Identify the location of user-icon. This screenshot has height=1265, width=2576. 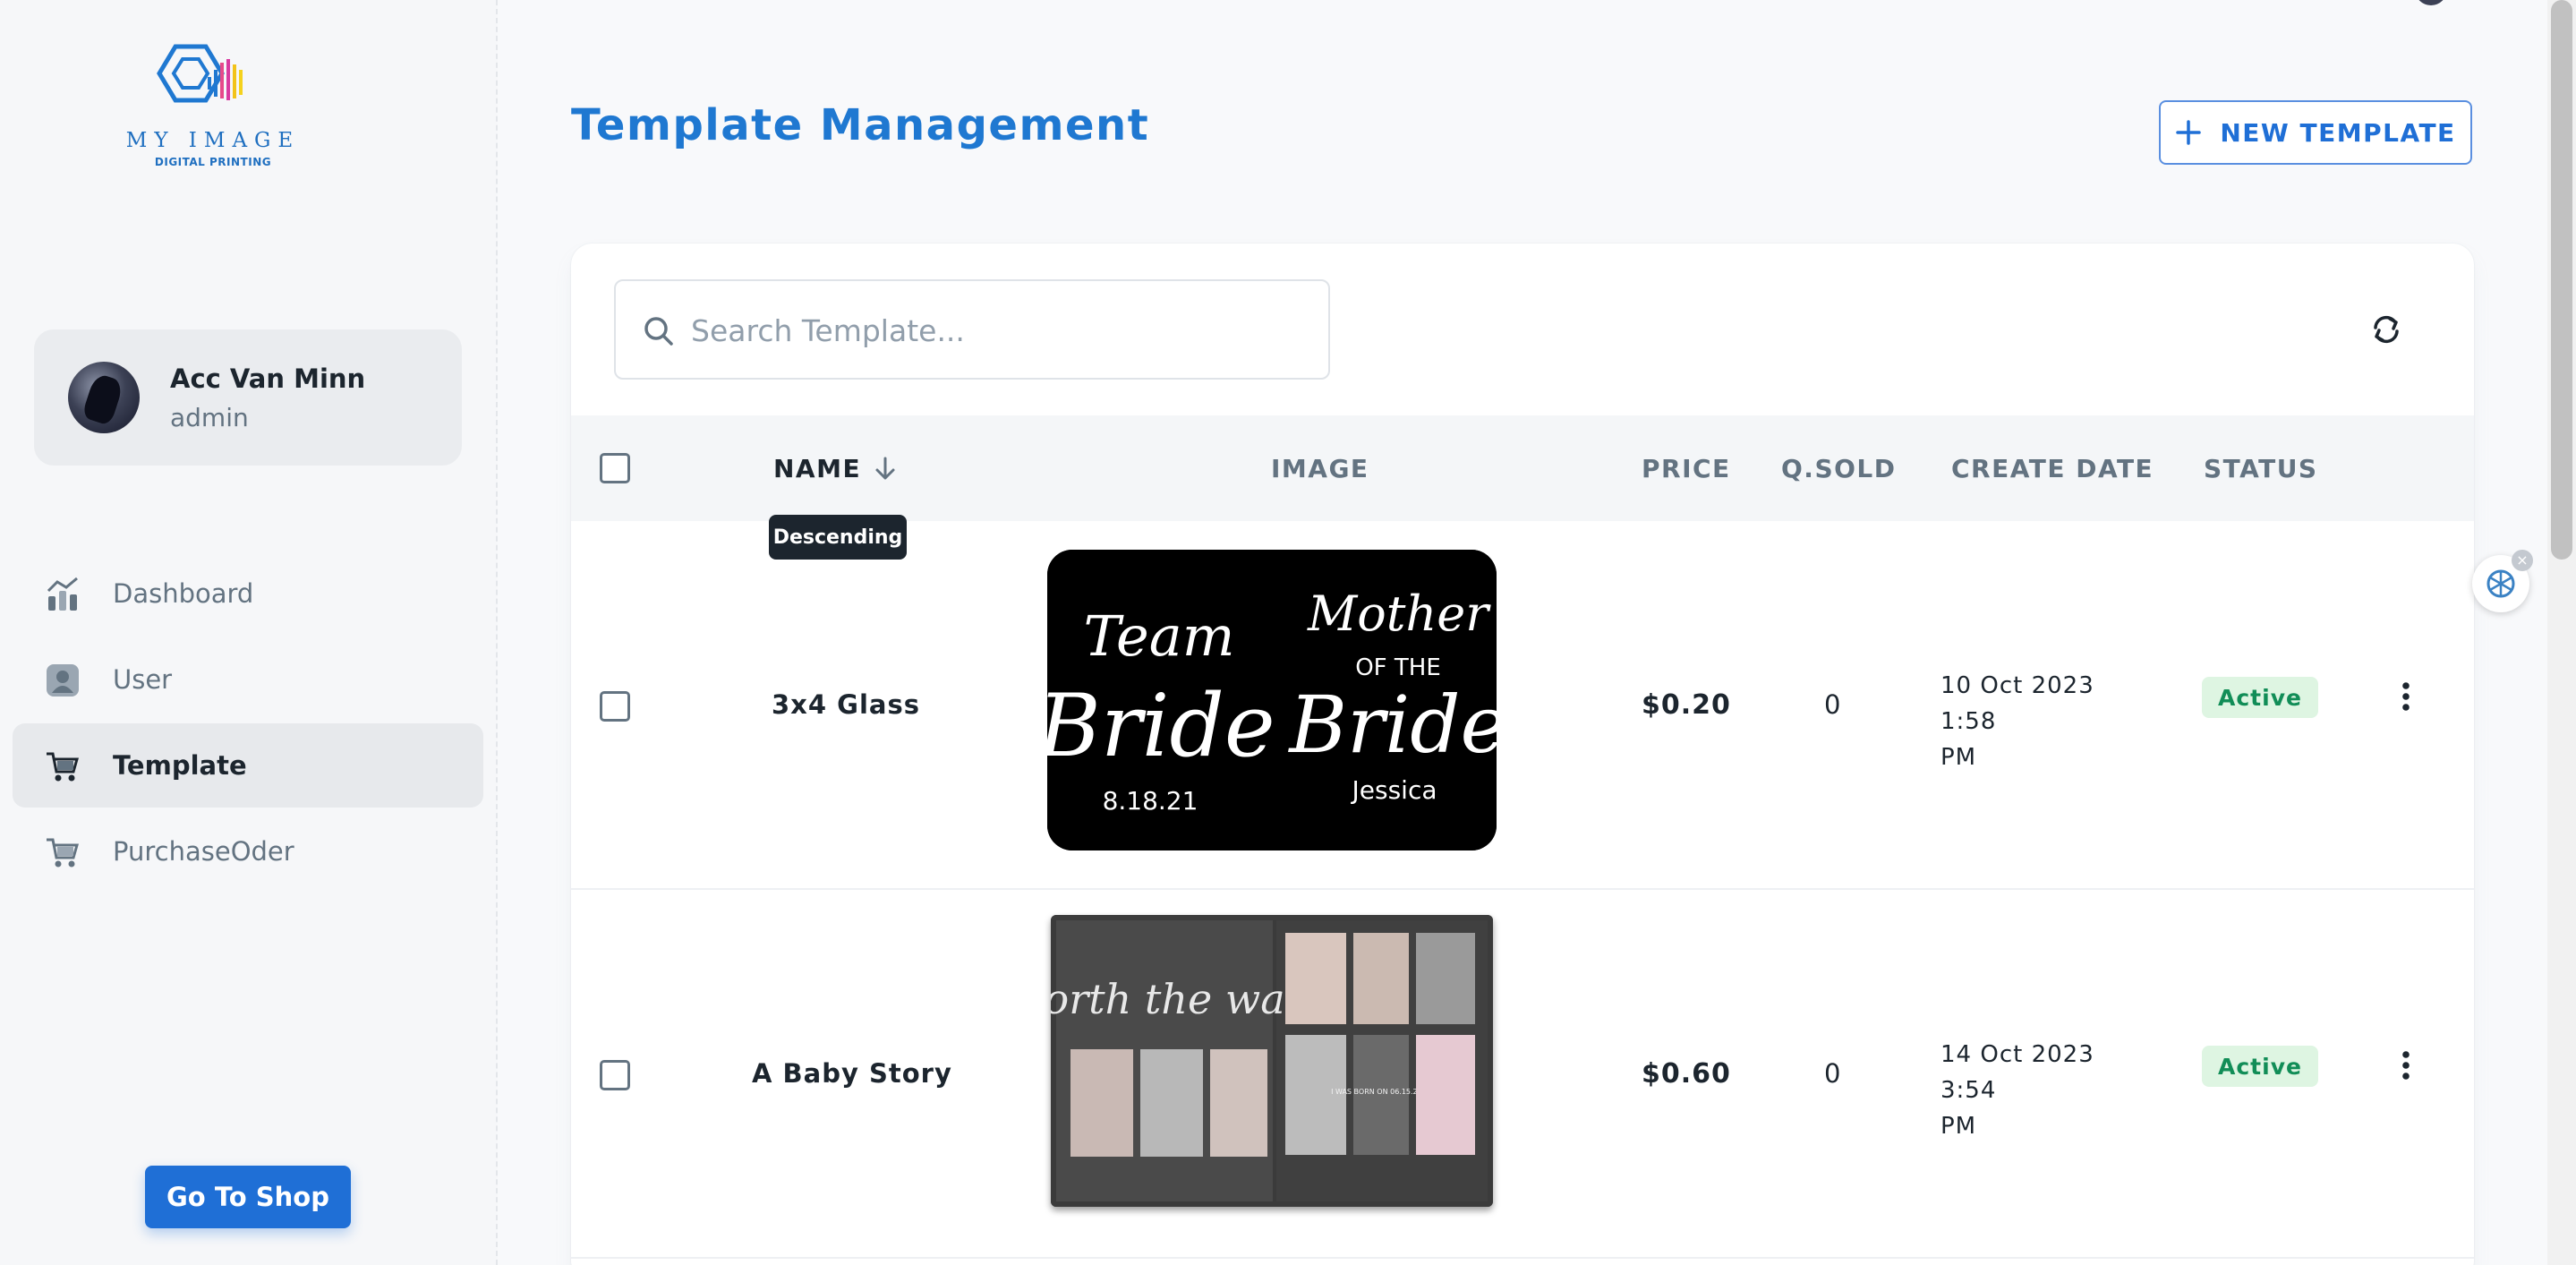
(63, 680).